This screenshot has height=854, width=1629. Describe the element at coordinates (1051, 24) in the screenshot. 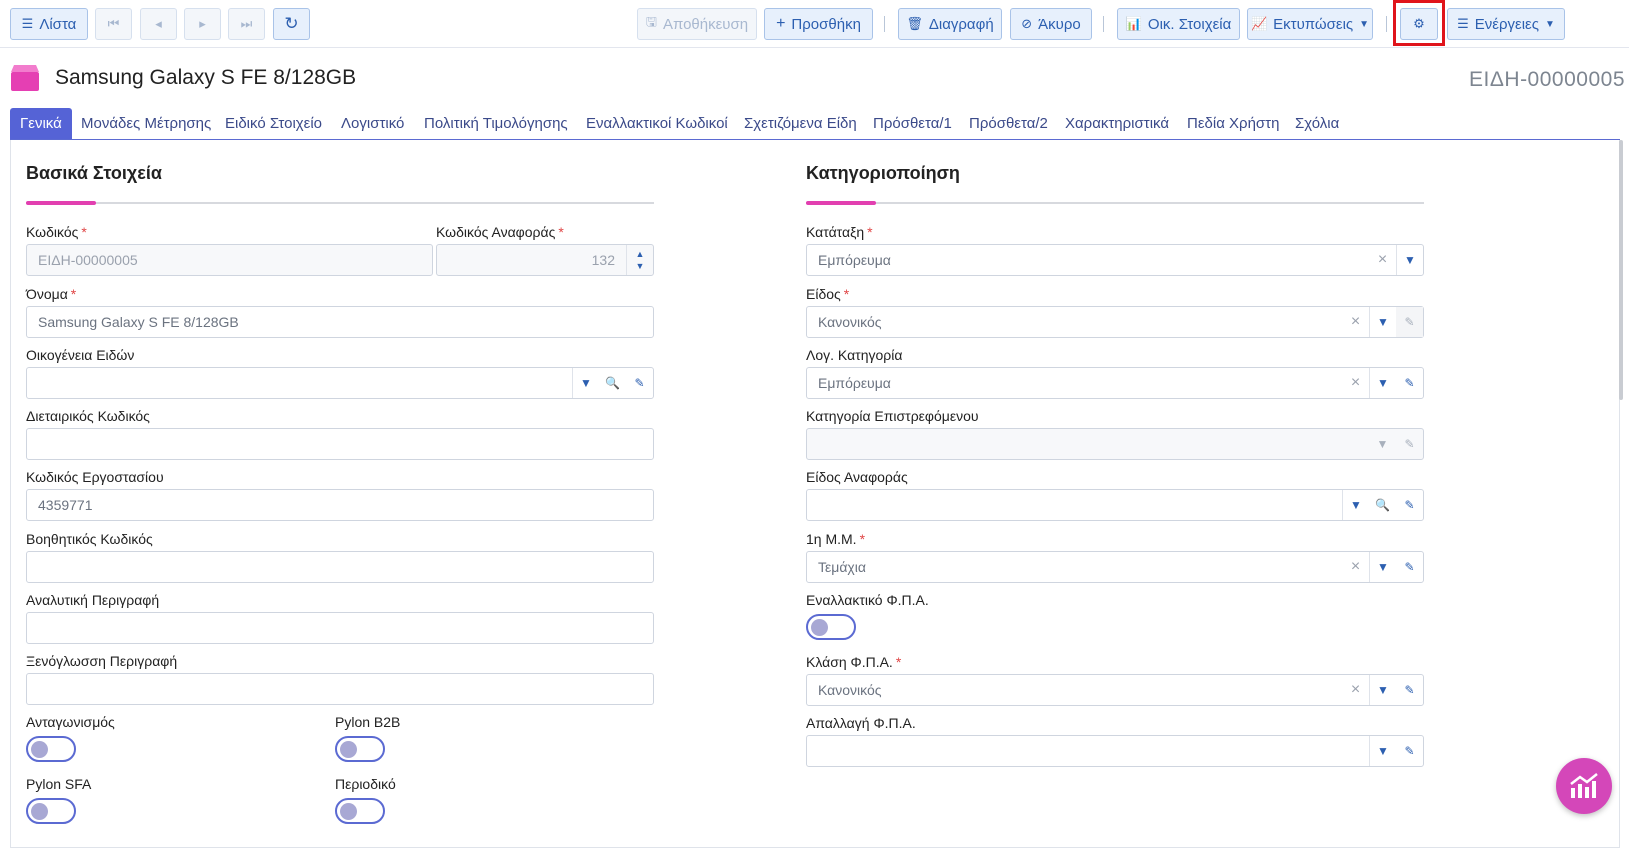

I see `cancel-button: ⊘ Άκυρο` at that location.